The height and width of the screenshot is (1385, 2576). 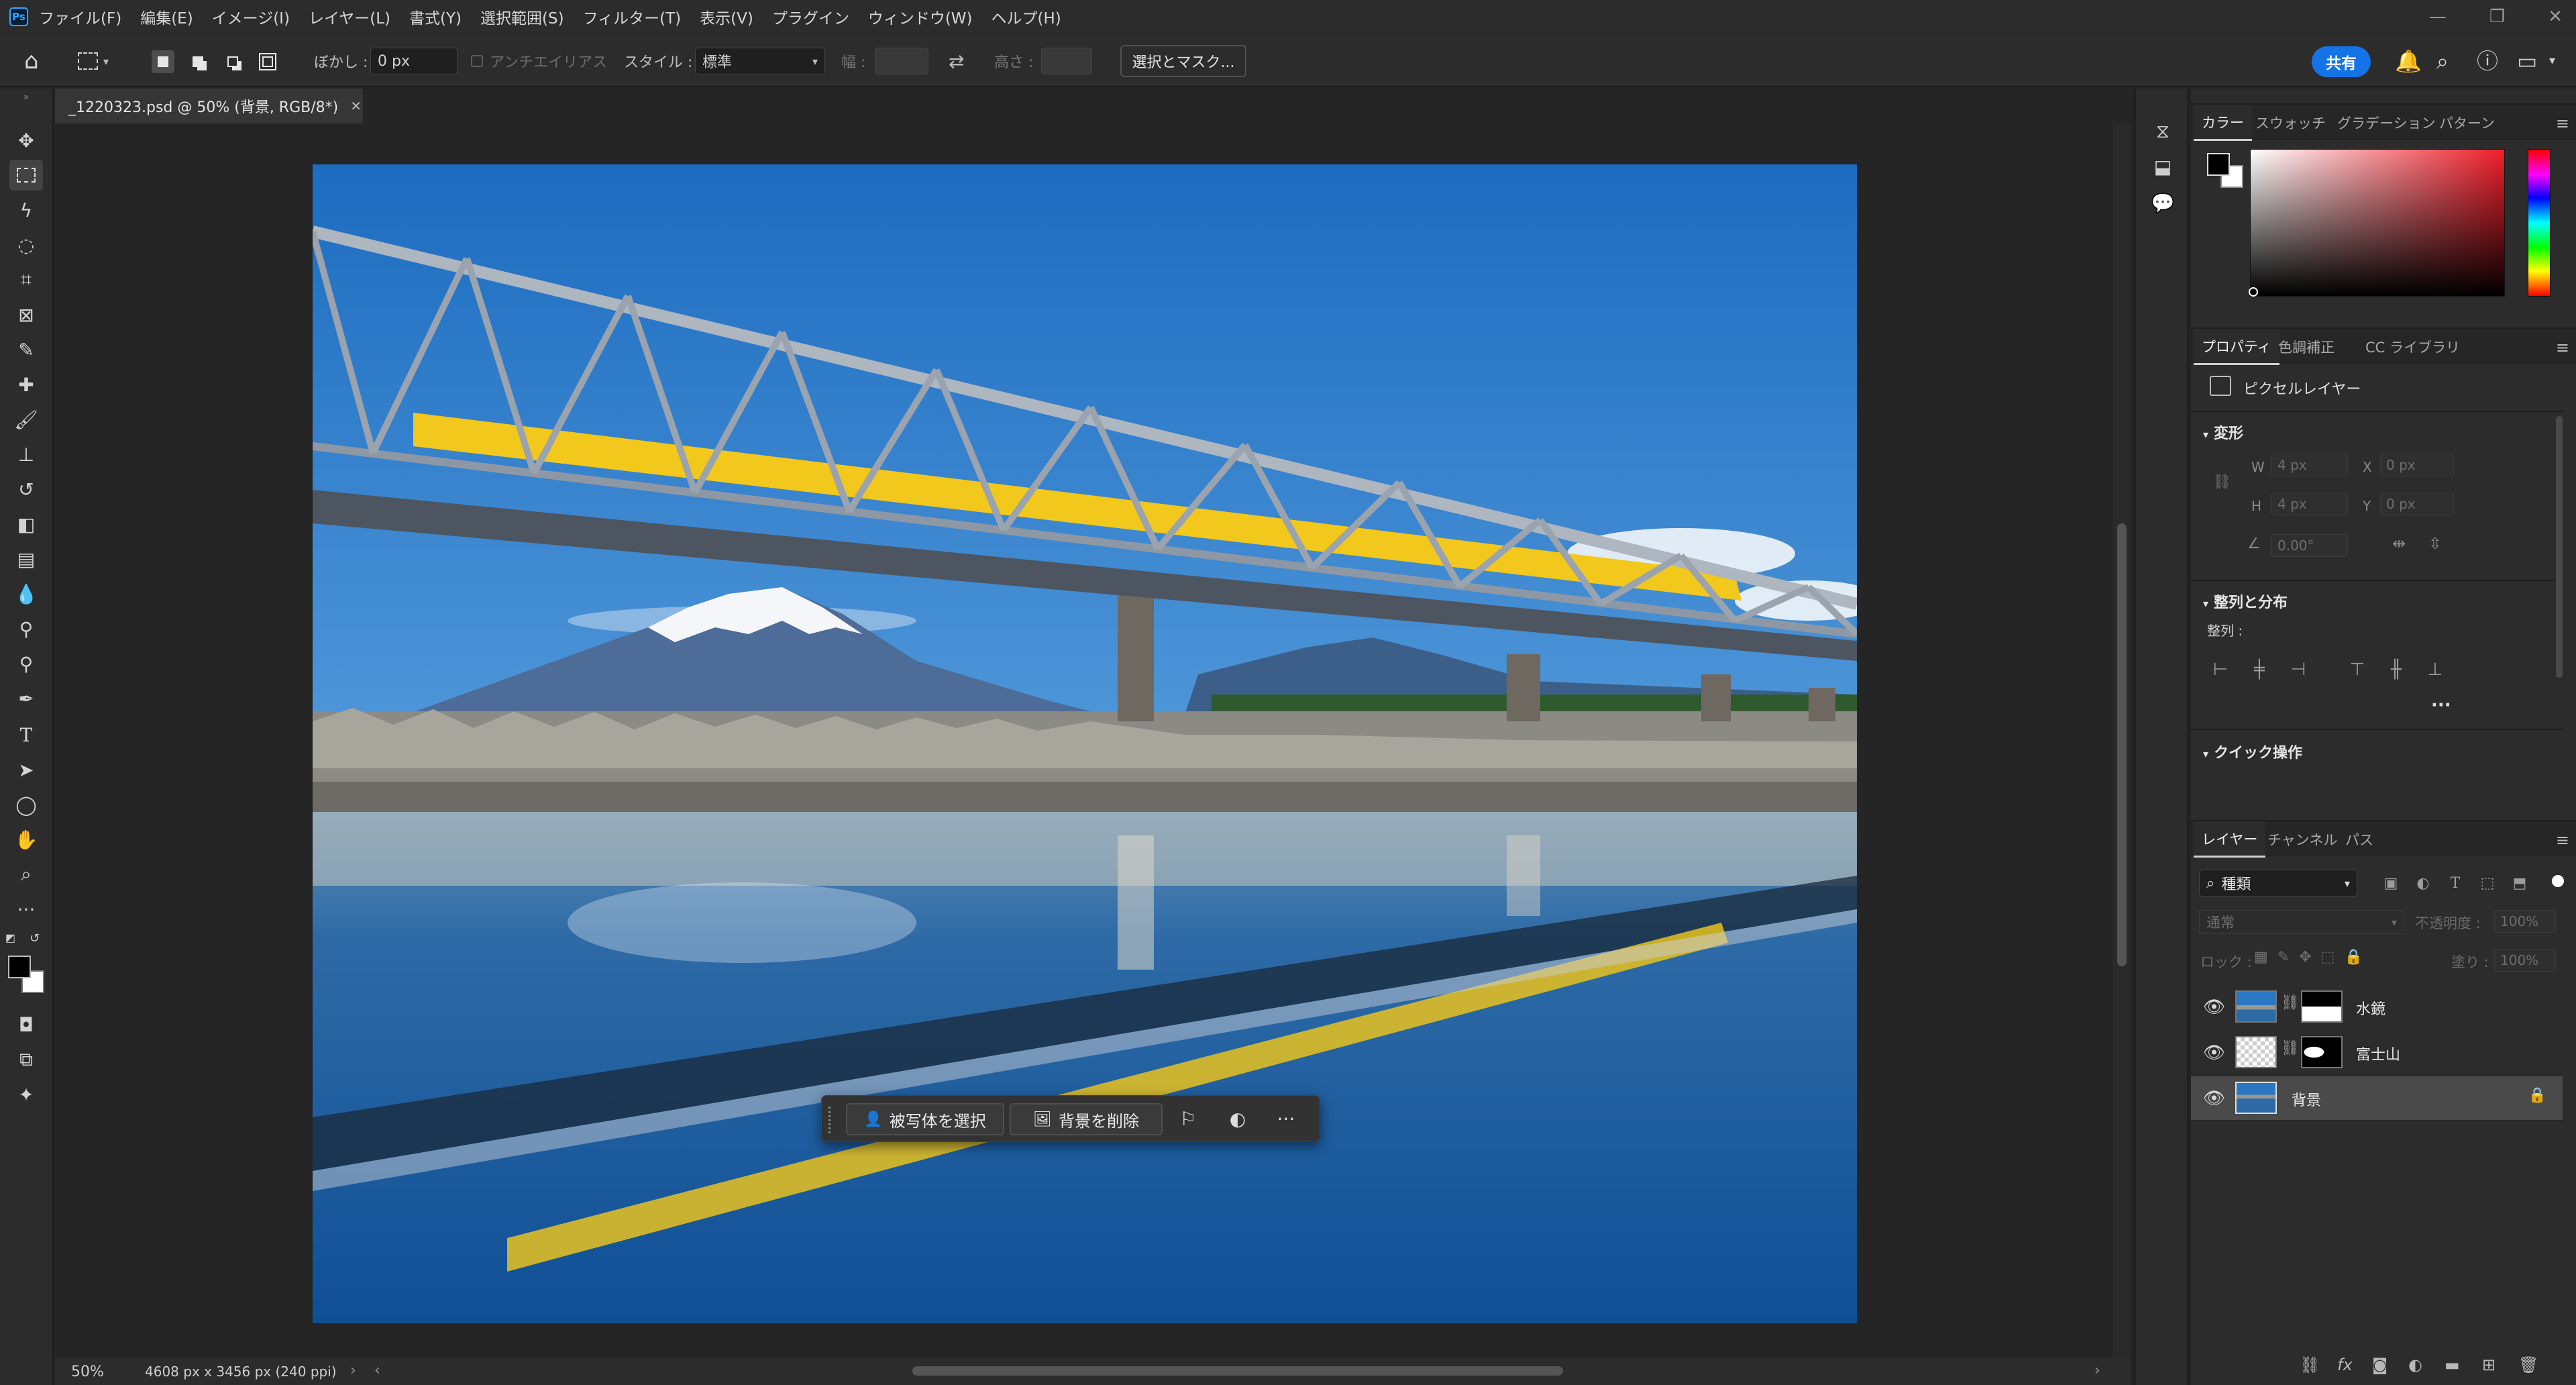 I want to click on workspace-icon: ▭, so click(x=2527, y=61).